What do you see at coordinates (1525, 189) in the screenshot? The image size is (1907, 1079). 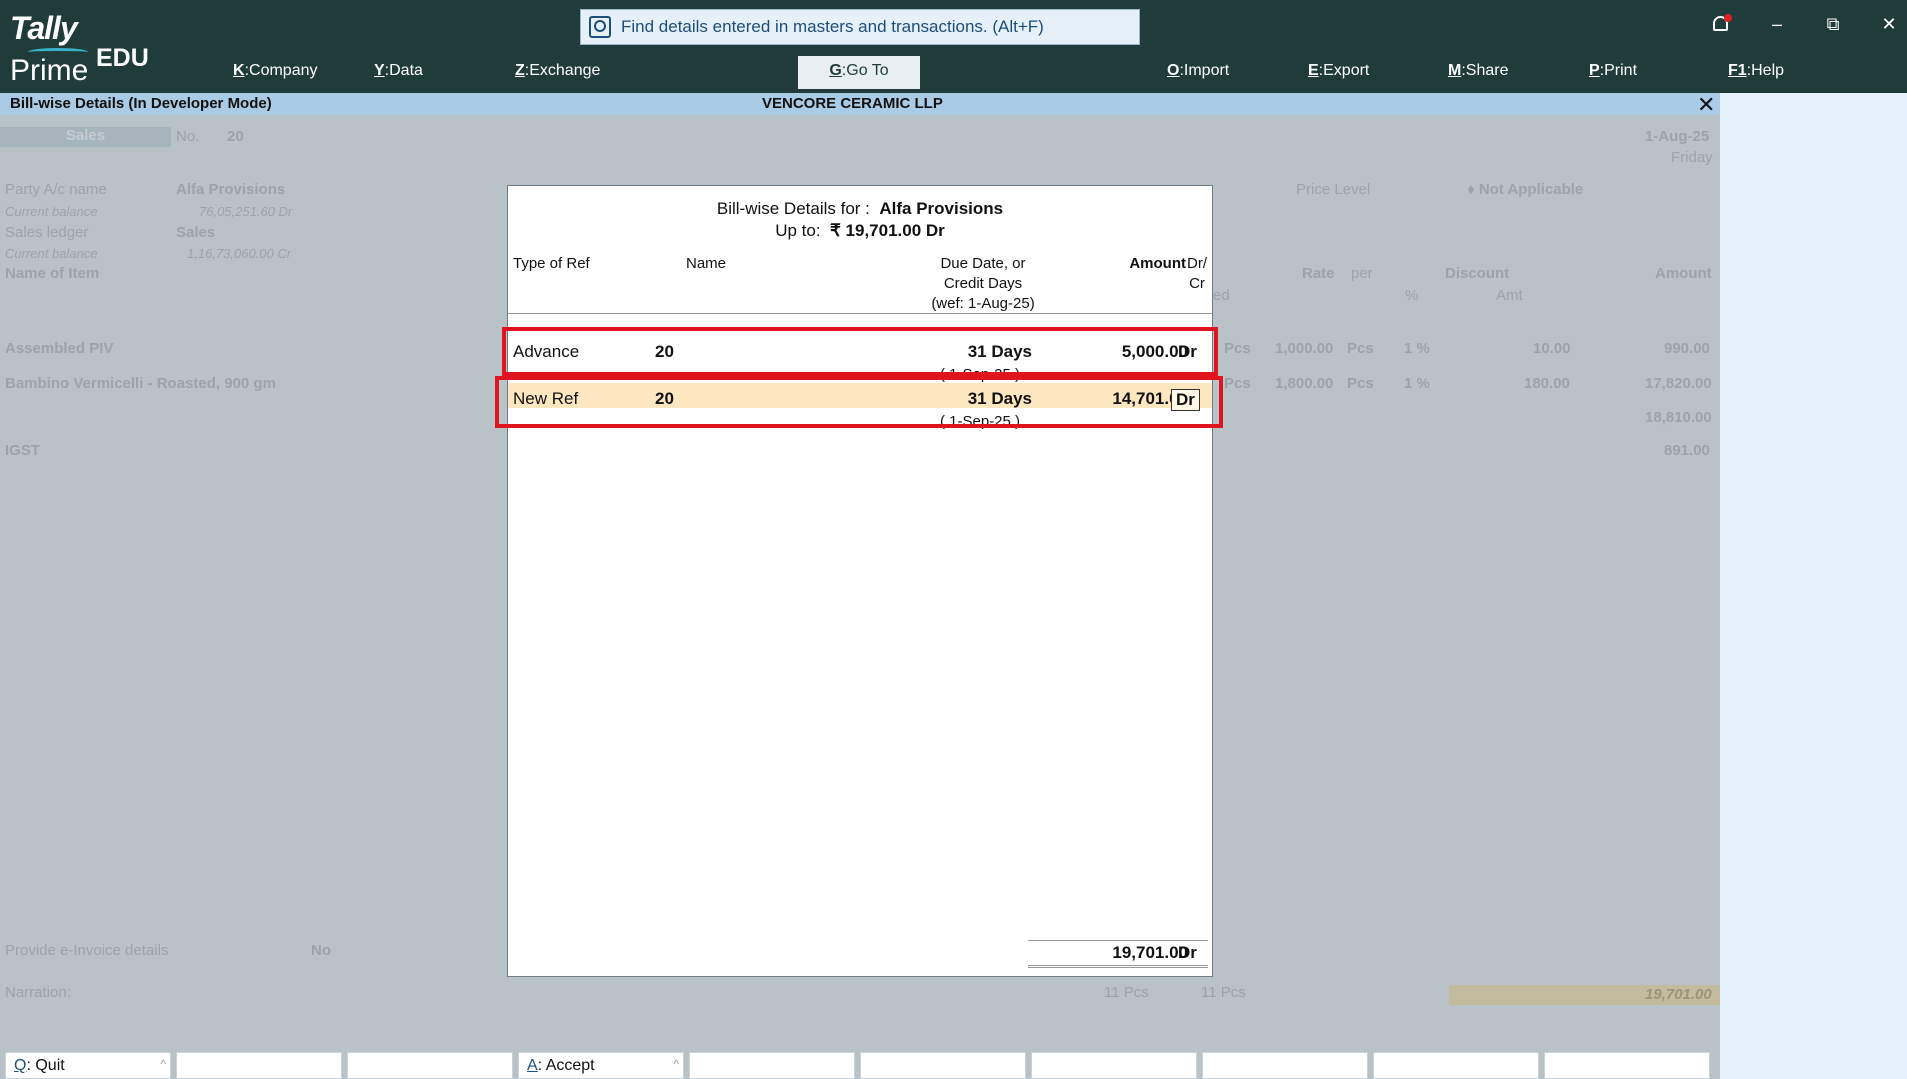 I see `price-level: ♦ Not Applicable` at bounding box center [1525, 189].